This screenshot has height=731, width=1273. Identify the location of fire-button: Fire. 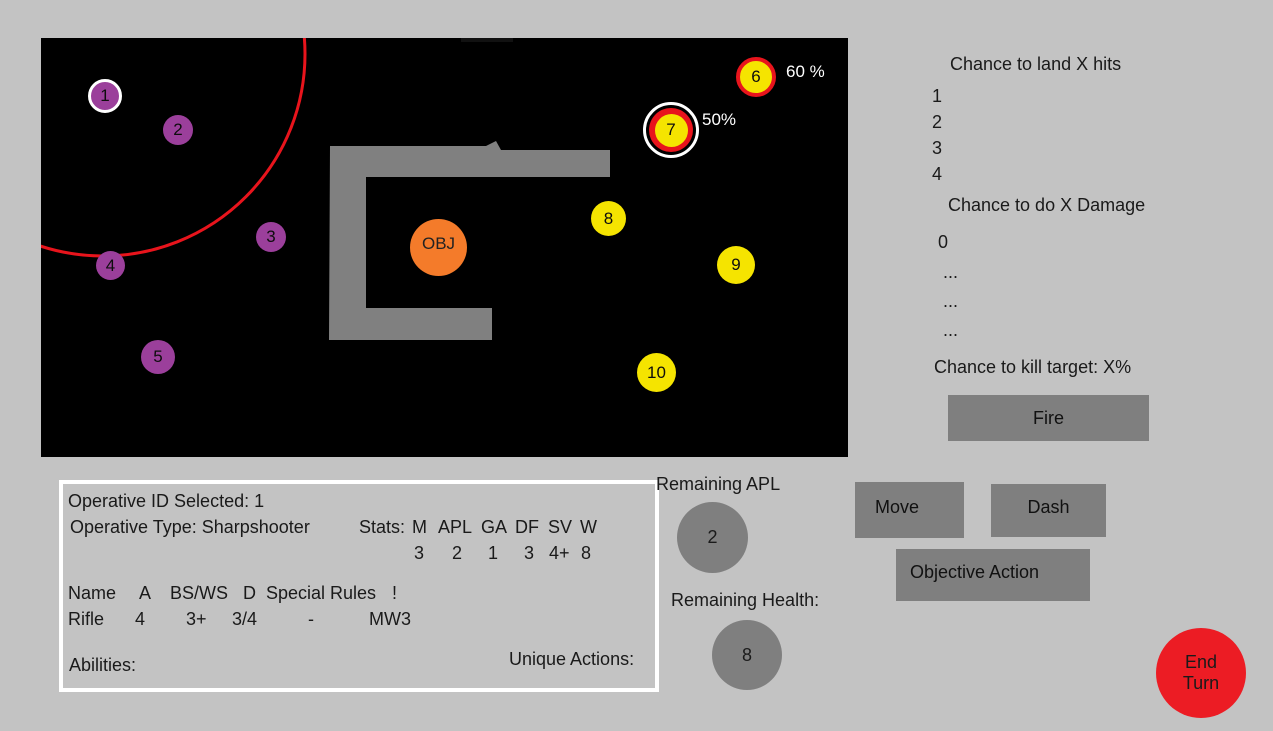
(1048, 418).